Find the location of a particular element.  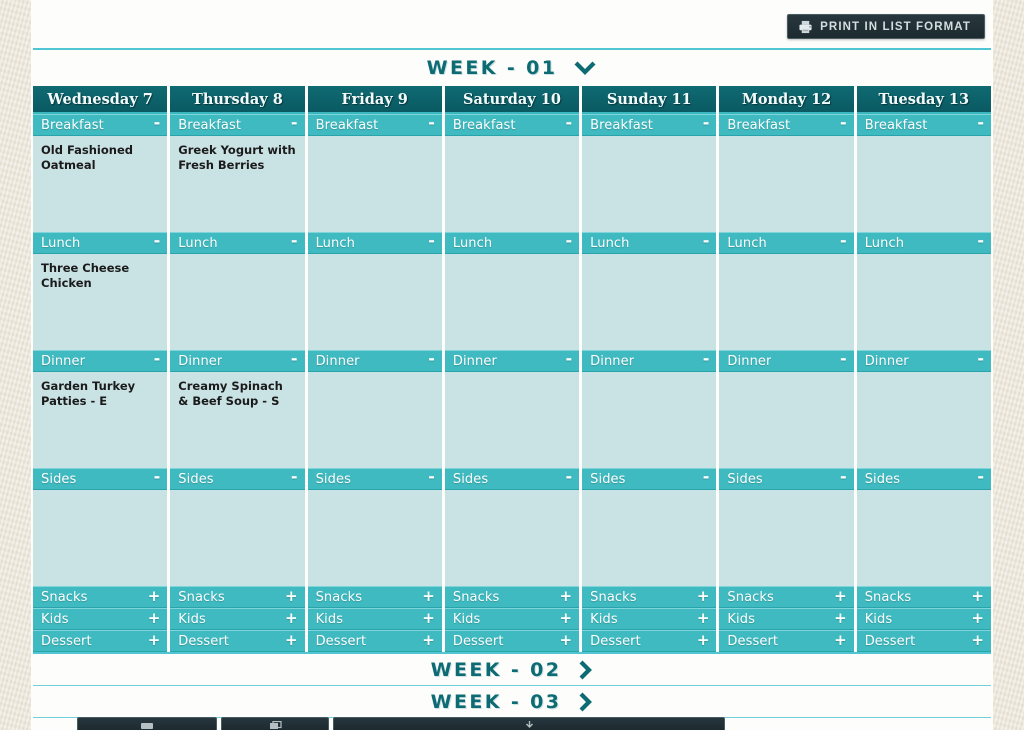

meal-body-dinner: Garden Turkey Patties - E is located at coordinates (100, 420).